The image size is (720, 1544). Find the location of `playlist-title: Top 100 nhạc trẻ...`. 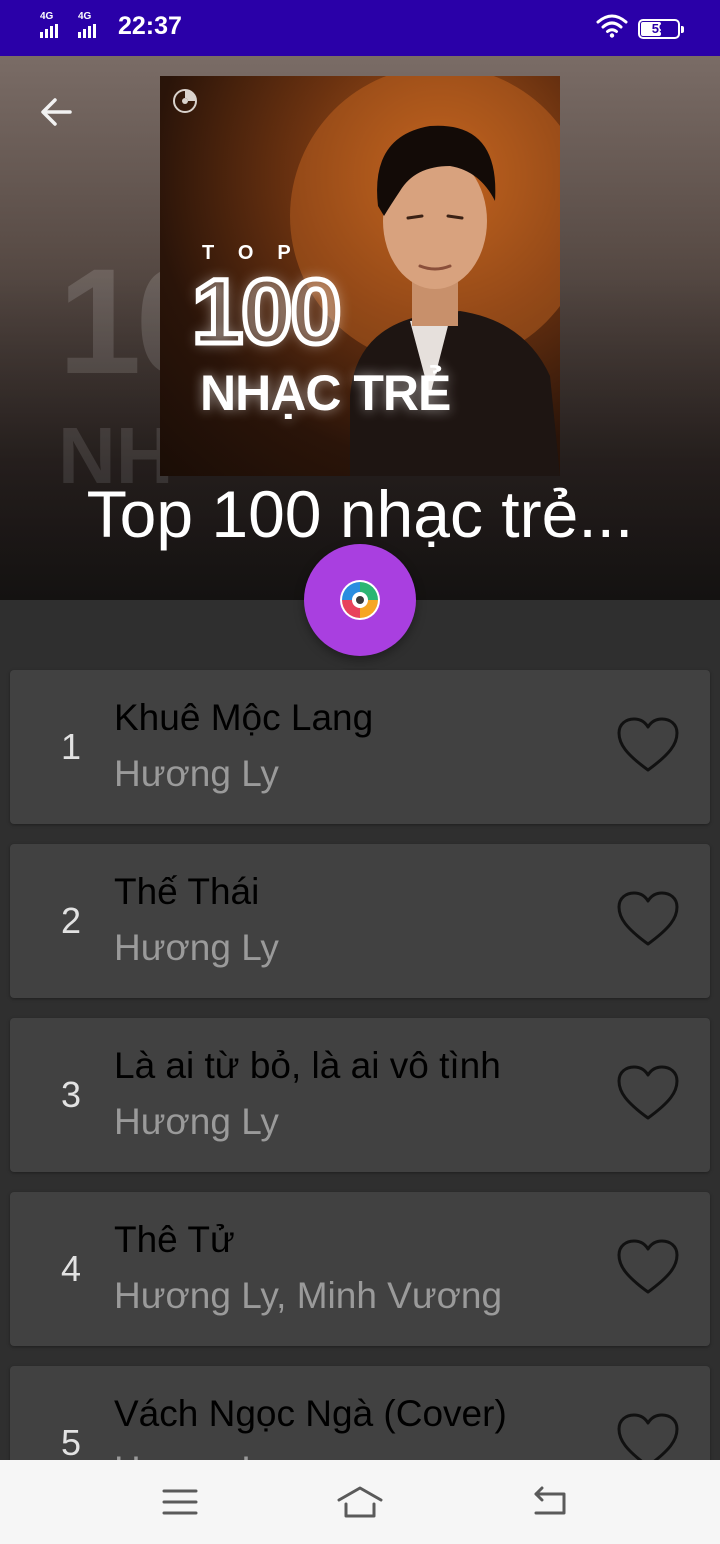

playlist-title: Top 100 nhạc trẻ... is located at coordinates (360, 514).